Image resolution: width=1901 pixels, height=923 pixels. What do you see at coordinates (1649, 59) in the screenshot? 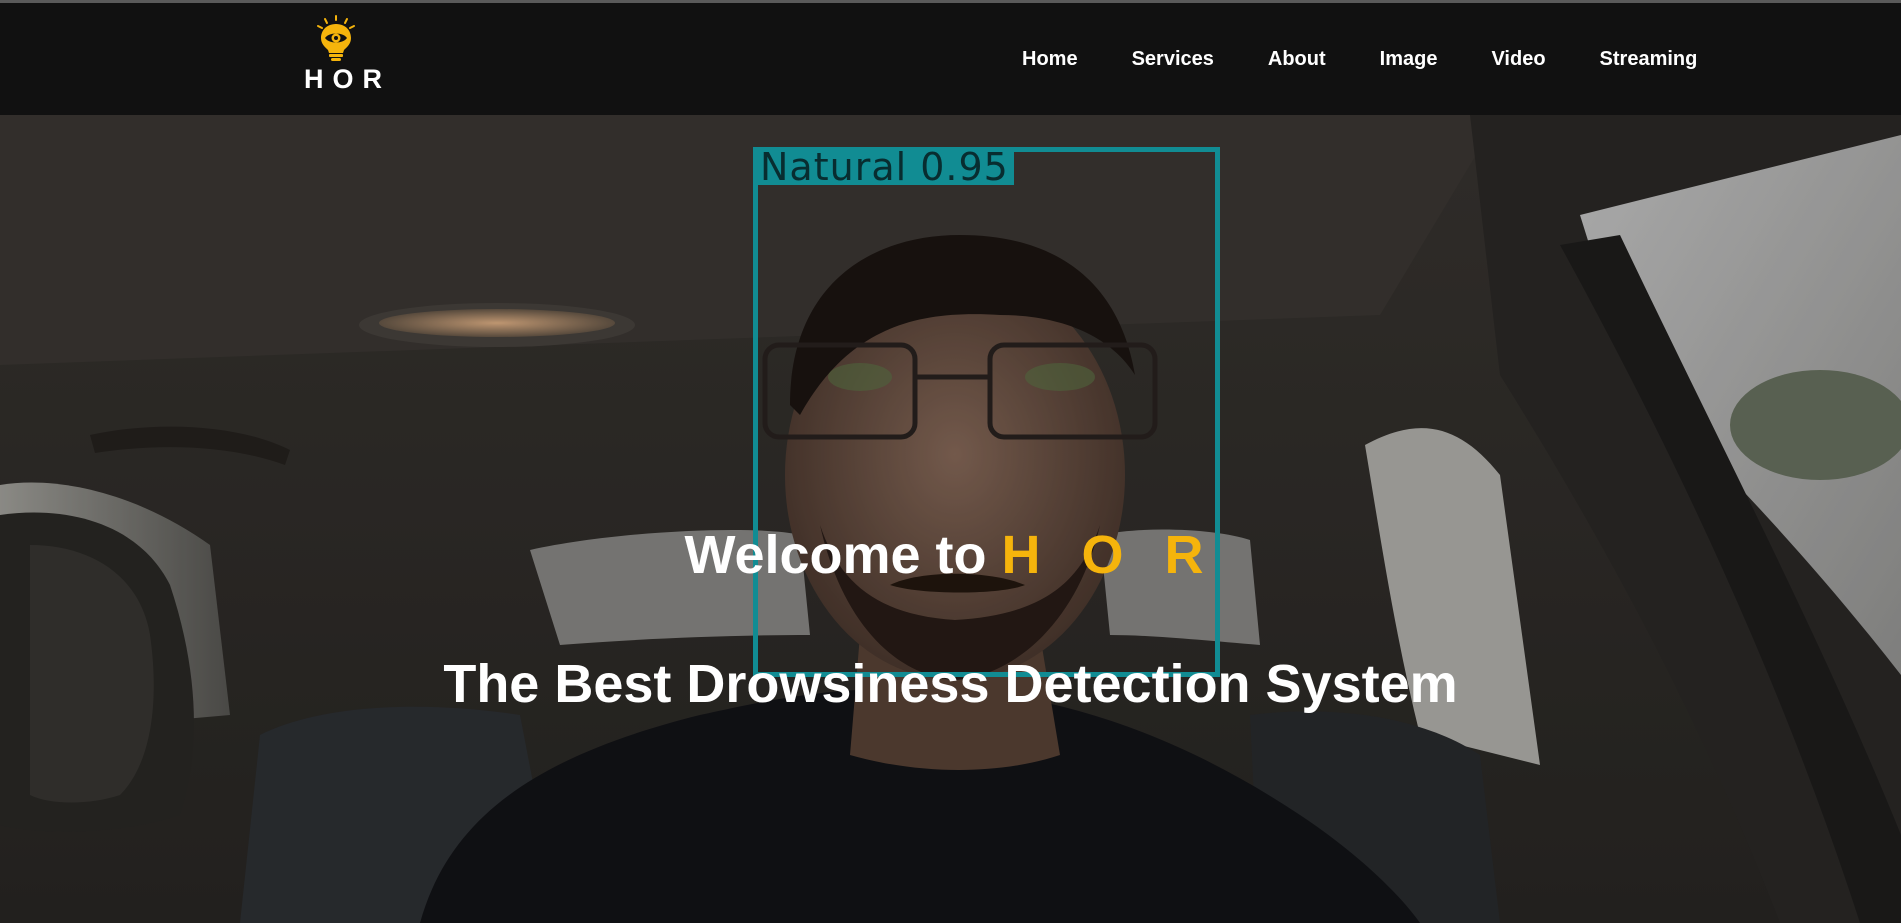
I see `nav-streaming: Streaming` at bounding box center [1649, 59].